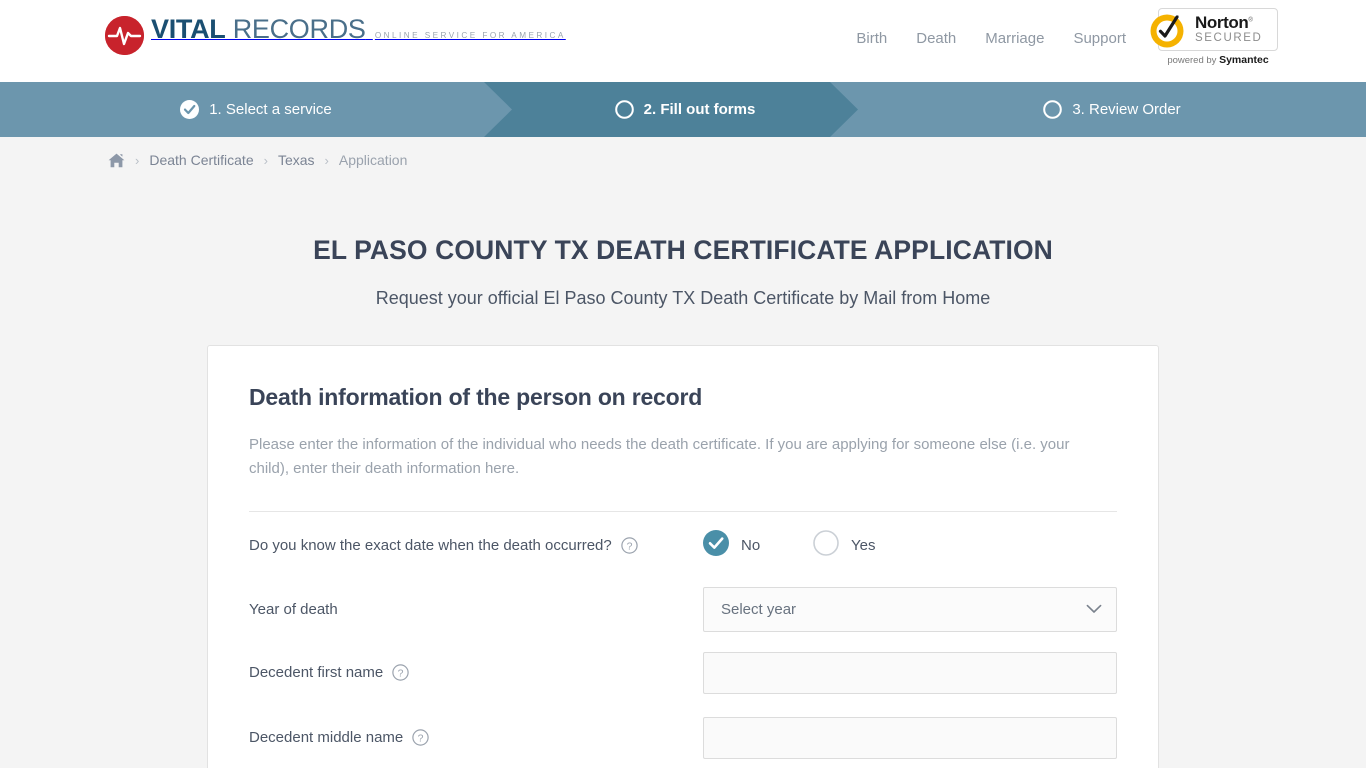 Image resolution: width=1366 pixels, height=768 pixels. Describe the element at coordinates (871, 39) in the screenshot. I see `nav-item-birth: Birth` at that location.